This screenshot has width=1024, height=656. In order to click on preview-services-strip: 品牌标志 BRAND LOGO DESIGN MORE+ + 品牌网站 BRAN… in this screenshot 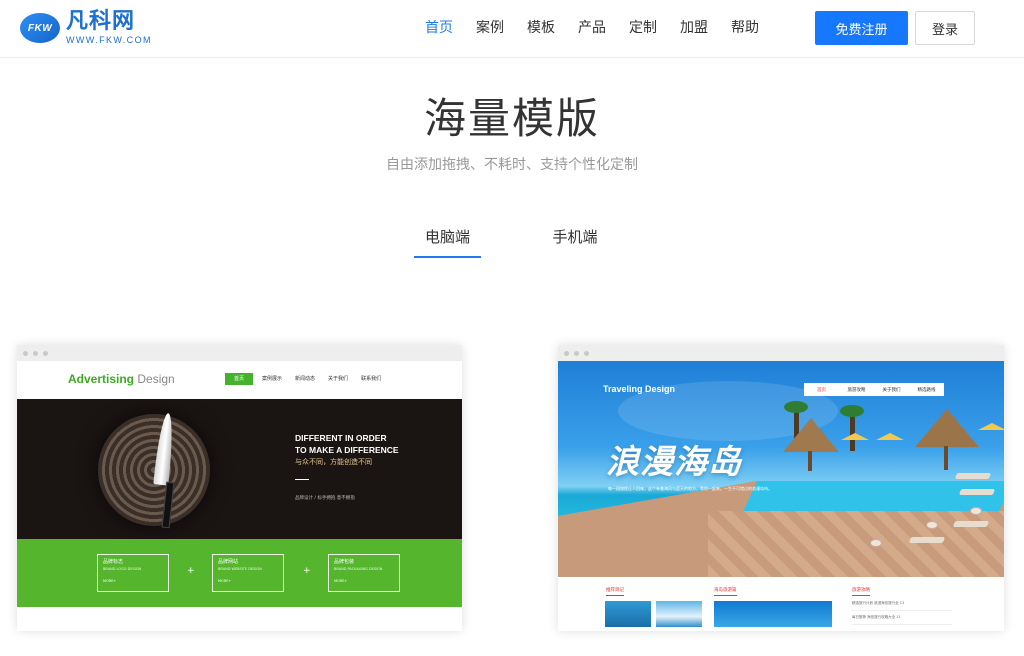, I will do `click(239, 573)`.